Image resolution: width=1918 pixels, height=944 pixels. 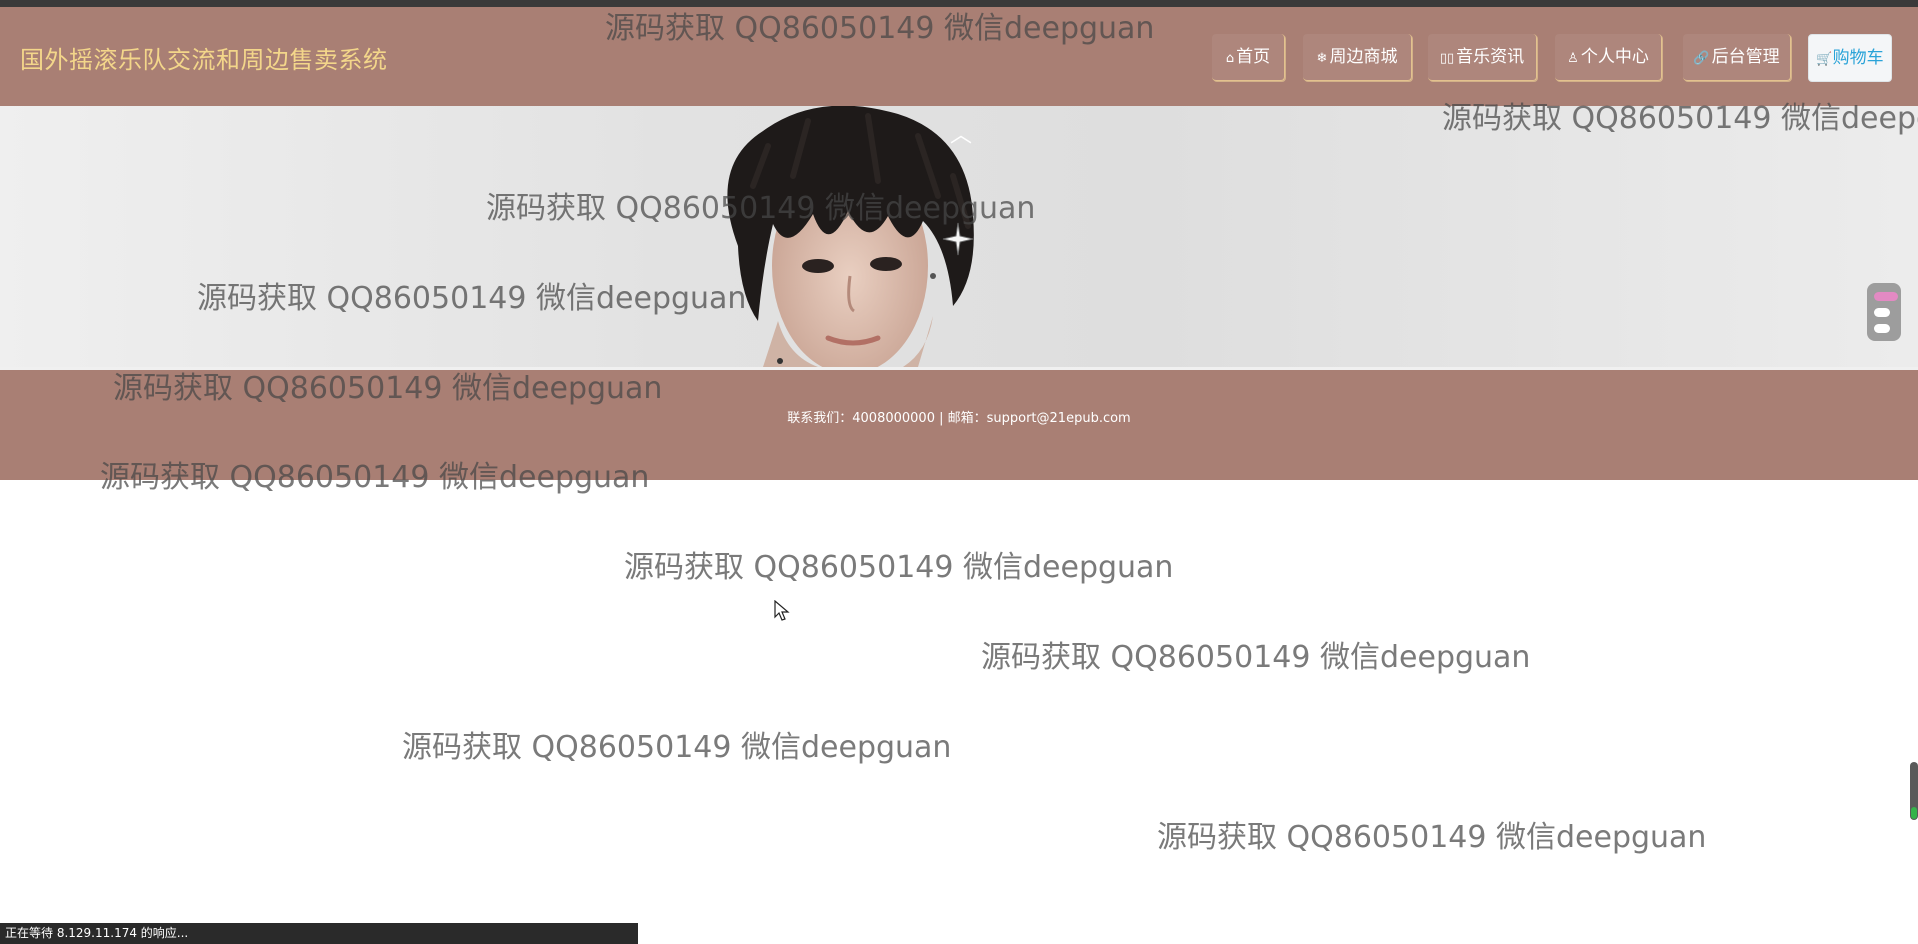 I want to click on link-icon: 🔗, so click(x=1701, y=58).